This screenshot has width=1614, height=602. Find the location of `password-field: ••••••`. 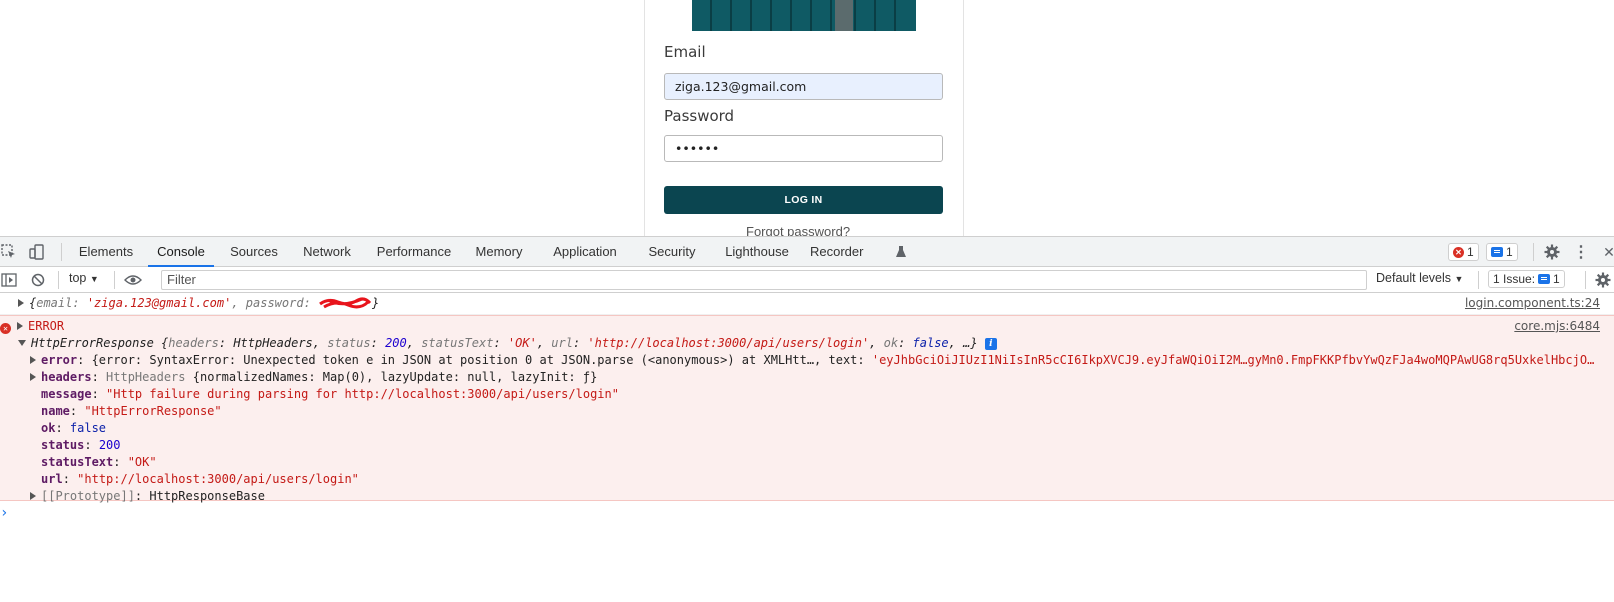

password-field: •••••• is located at coordinates (803, 148).